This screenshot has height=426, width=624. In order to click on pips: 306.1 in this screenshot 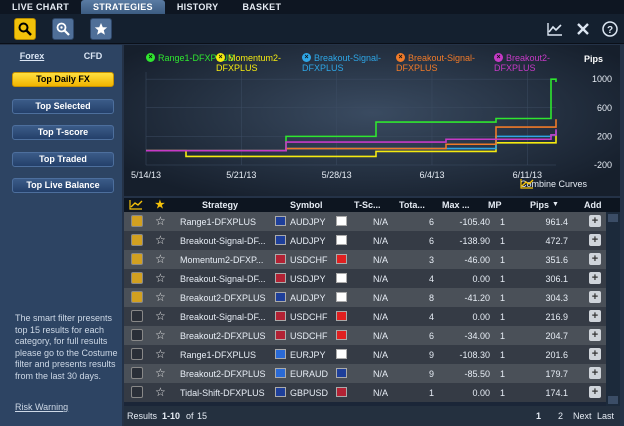, I will do `click(556, 279)`.